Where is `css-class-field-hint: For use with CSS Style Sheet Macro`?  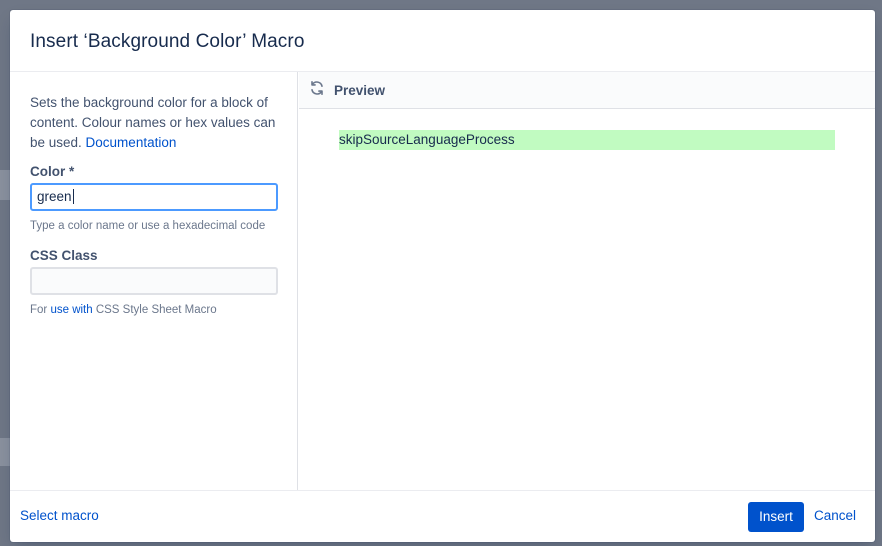
css-class-field-hint: For use with CSS Style Sheet Macro is located at coordinates (153, 310).